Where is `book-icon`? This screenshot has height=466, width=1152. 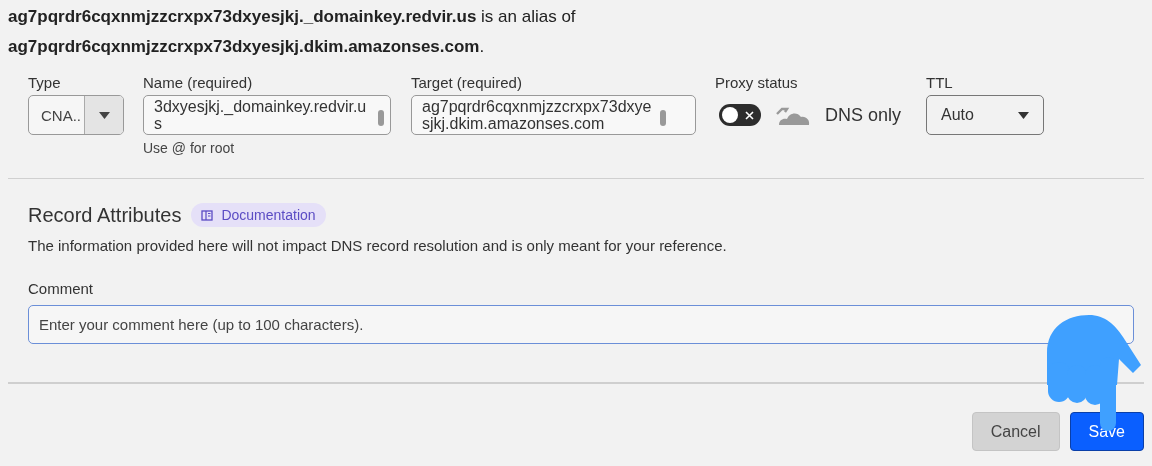
book-icon is located at coordinates (207, 215).